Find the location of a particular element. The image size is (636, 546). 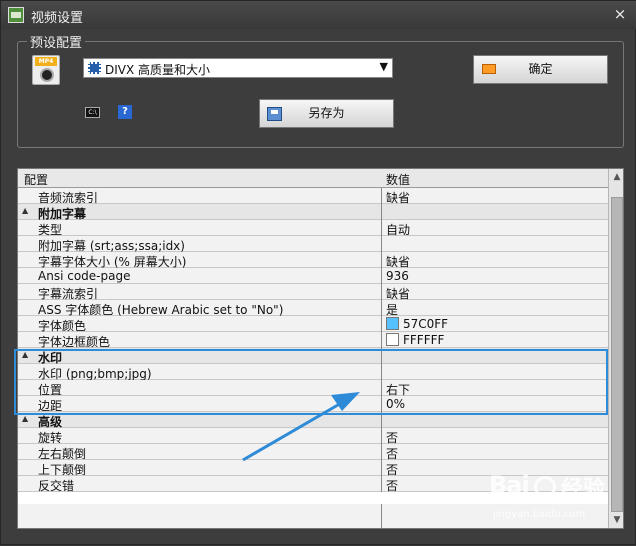

value-column-header: 数值 is located at coordinates (398, 180).